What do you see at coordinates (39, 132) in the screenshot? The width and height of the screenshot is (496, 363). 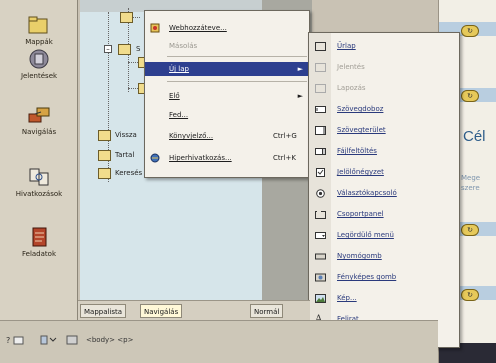 I see `nav-label-navigation: Navigálás` at bounding box center [39, 132].